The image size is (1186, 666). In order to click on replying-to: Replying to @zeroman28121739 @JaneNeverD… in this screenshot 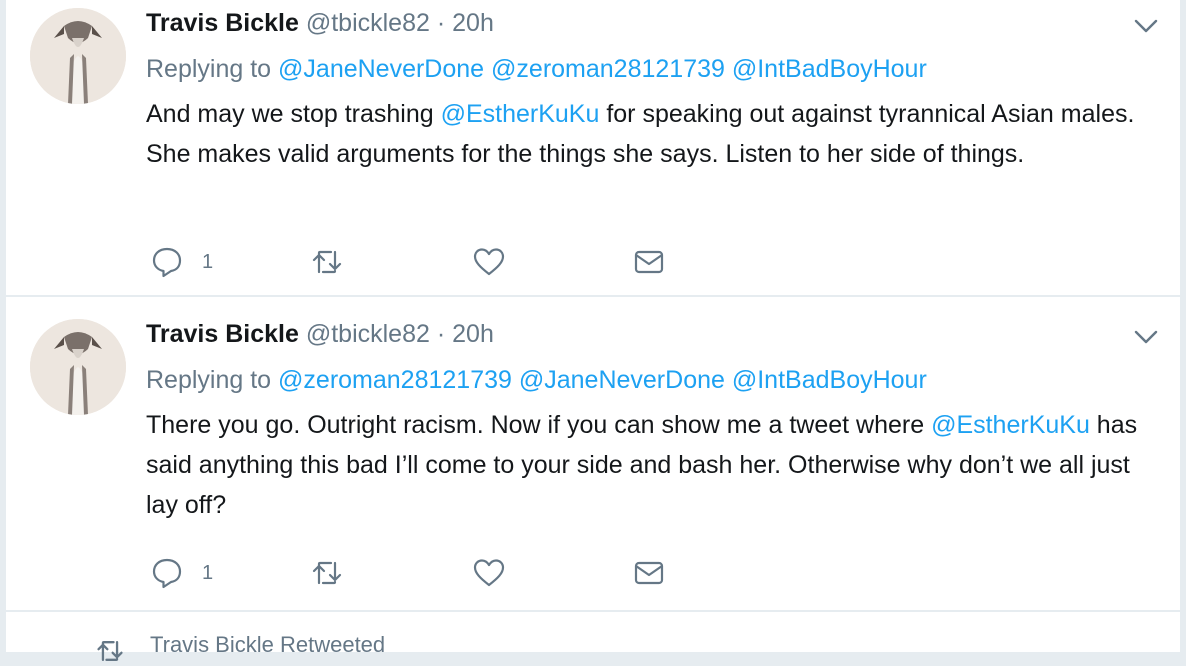, I will do `click(653, 380)`.